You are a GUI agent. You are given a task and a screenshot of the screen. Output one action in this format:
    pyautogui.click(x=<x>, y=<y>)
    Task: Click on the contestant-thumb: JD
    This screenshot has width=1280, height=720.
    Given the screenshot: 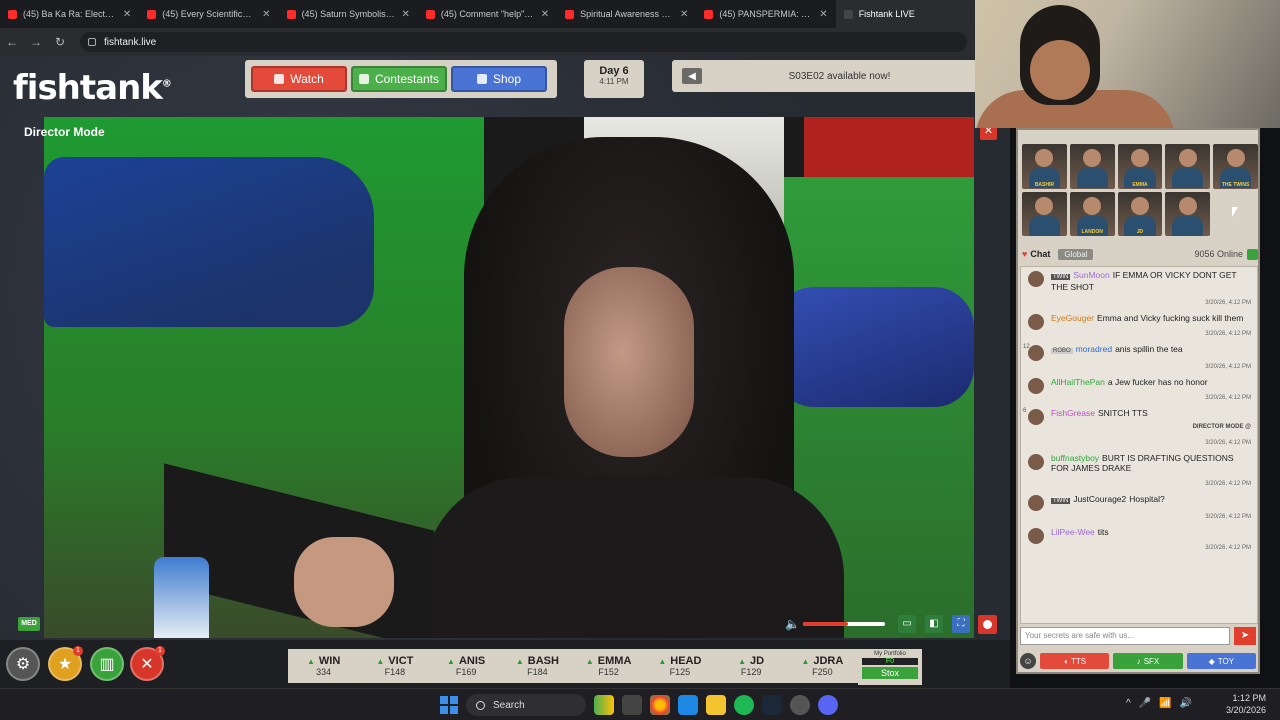 What is the action you would take?
    pyautogui.click(x=1140, y=213)
    